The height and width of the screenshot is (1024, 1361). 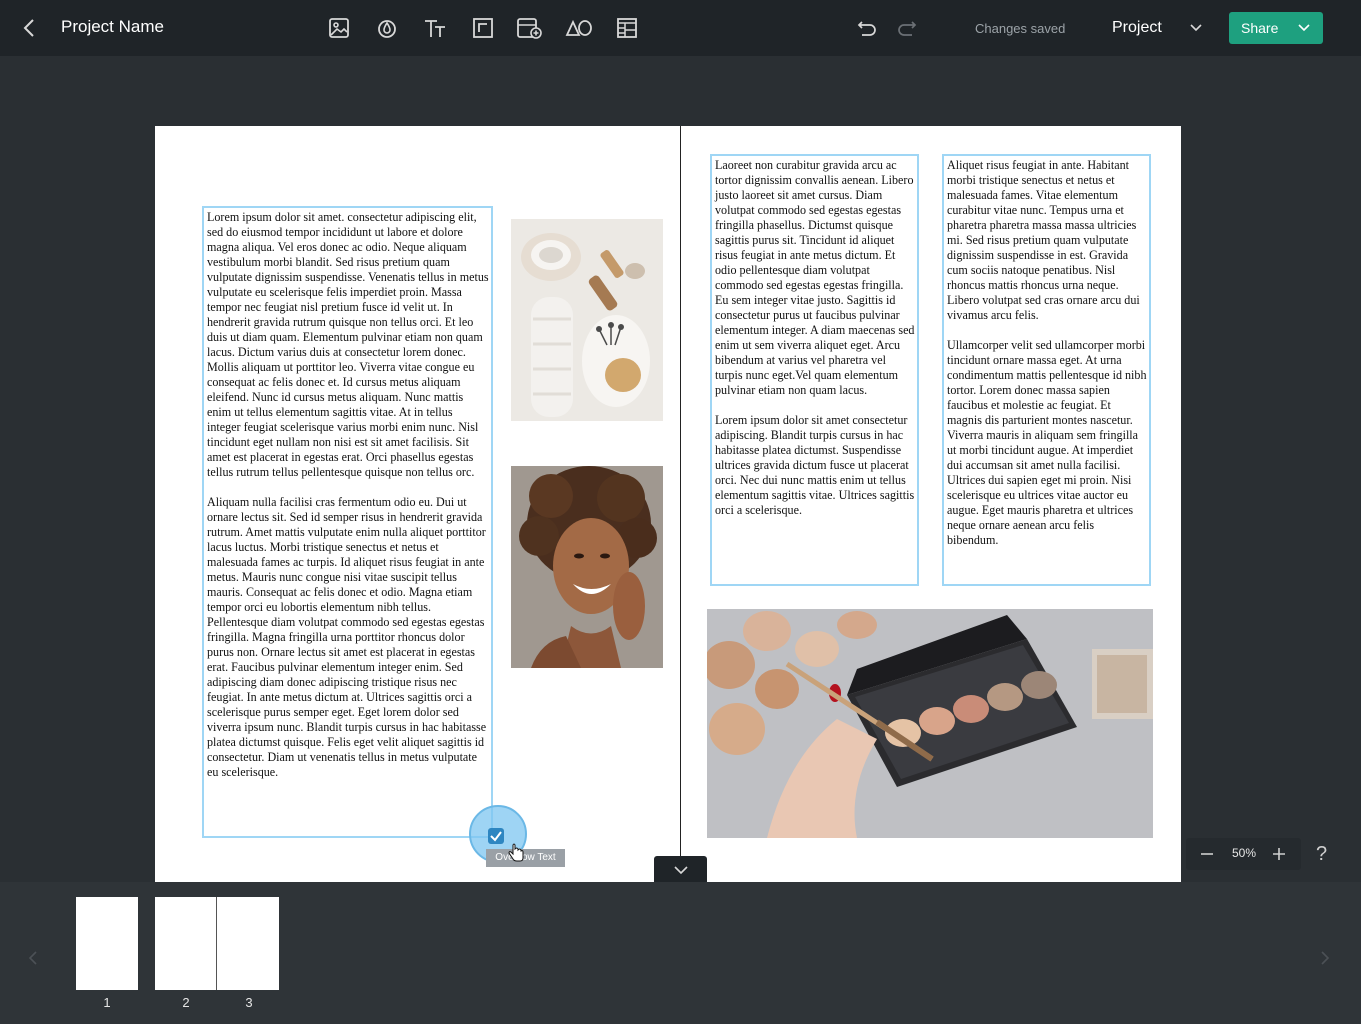 I want to click on project-name: Project Name, so click(x=112, y=27).